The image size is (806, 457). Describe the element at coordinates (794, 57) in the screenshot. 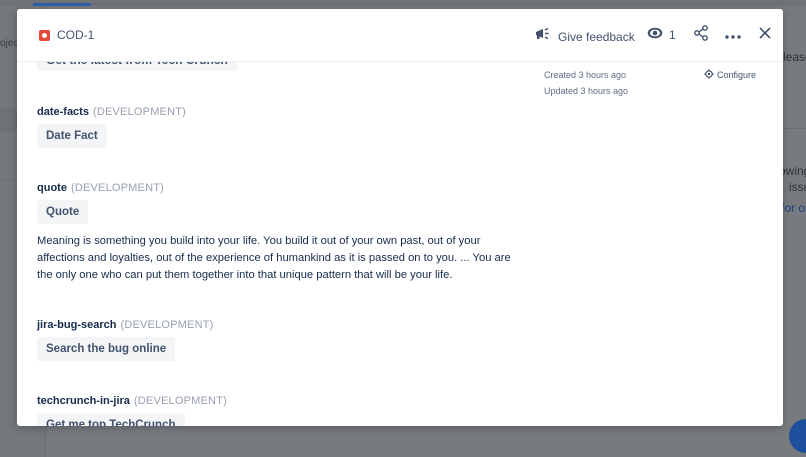

I see `background-text-lease: lease` at that location.